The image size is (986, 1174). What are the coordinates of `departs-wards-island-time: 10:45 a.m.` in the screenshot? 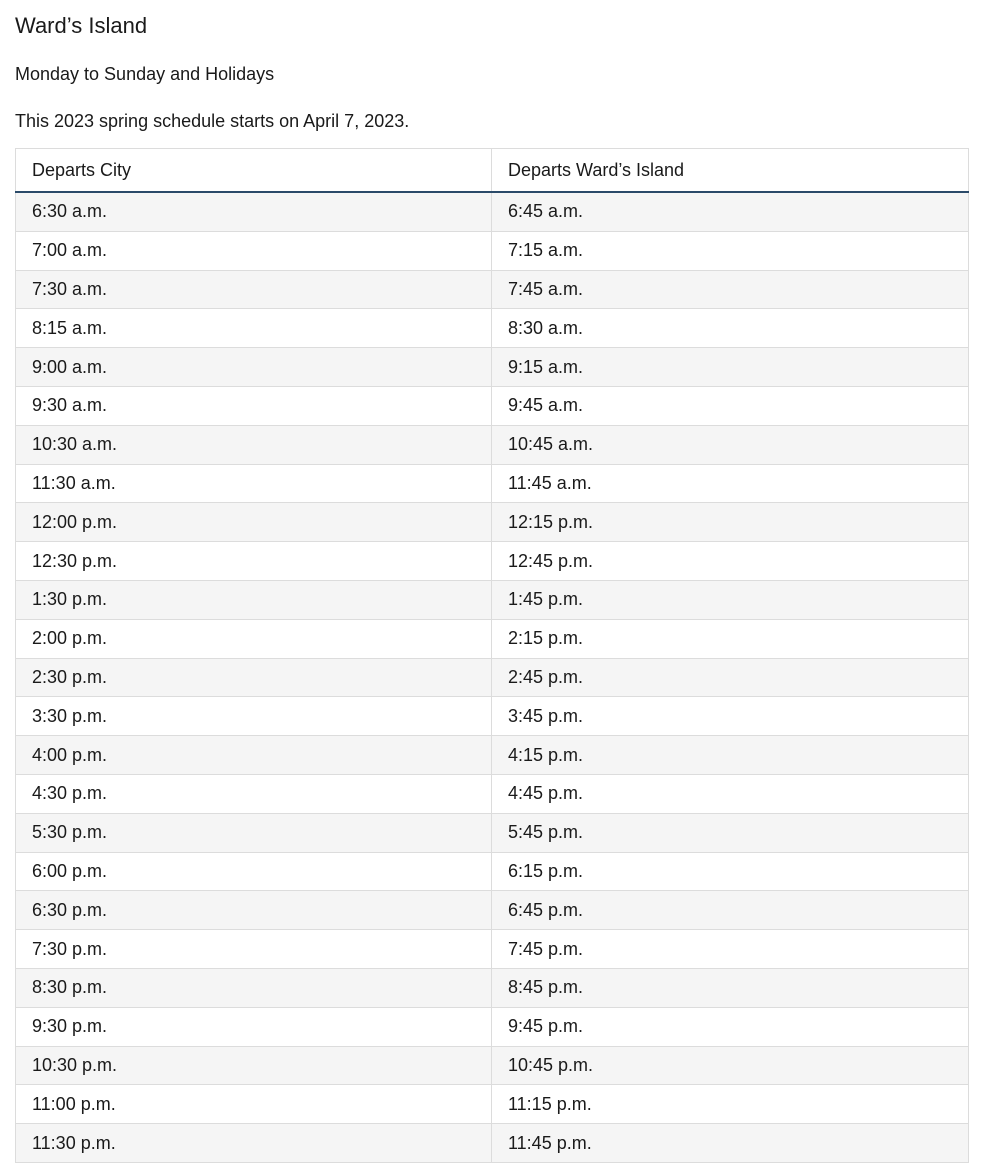 It's located at (730, 444).